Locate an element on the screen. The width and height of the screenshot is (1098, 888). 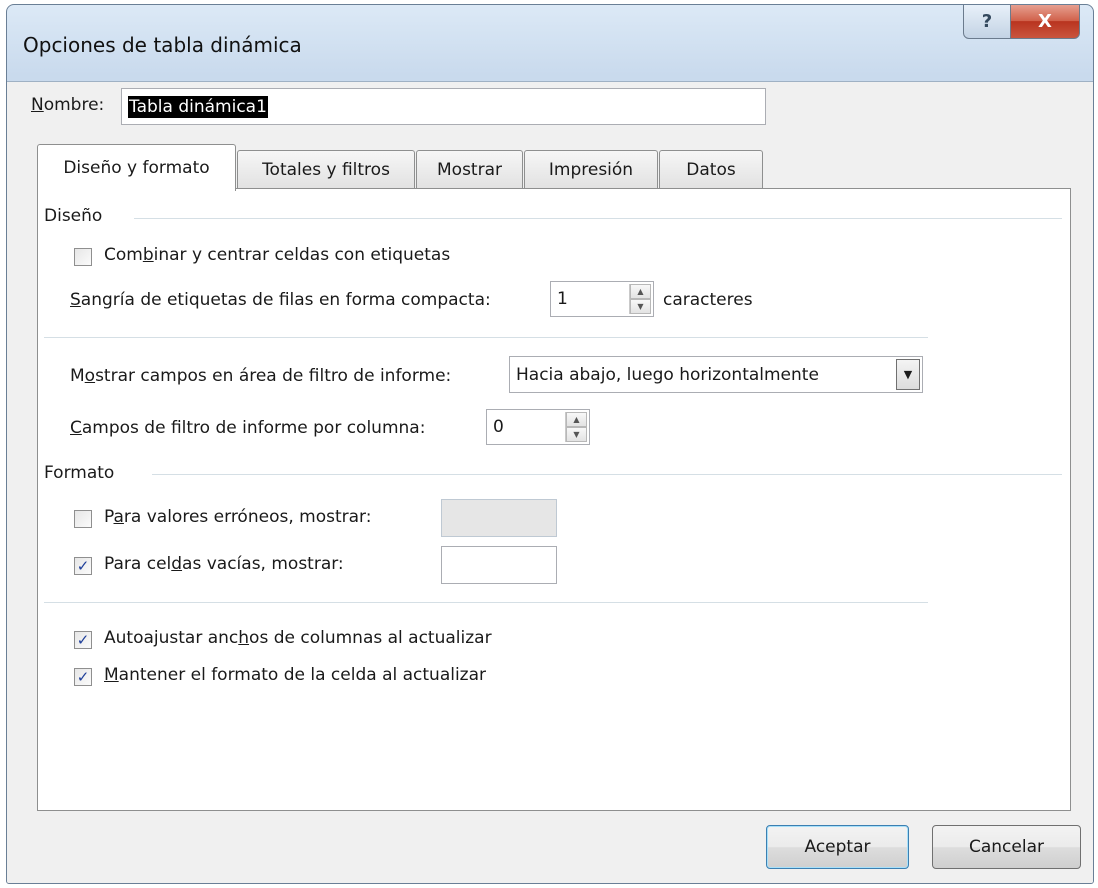
merge-cells-checkbox is located at coordinates (83, 257).